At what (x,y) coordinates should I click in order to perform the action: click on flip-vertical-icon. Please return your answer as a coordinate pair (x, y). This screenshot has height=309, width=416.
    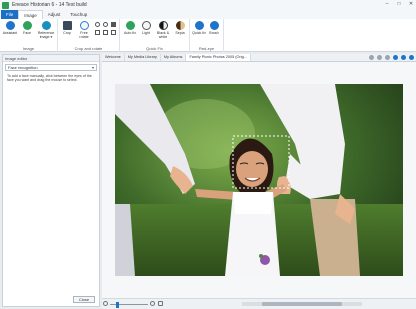
    Looking at the image, I should click on (105, 32).